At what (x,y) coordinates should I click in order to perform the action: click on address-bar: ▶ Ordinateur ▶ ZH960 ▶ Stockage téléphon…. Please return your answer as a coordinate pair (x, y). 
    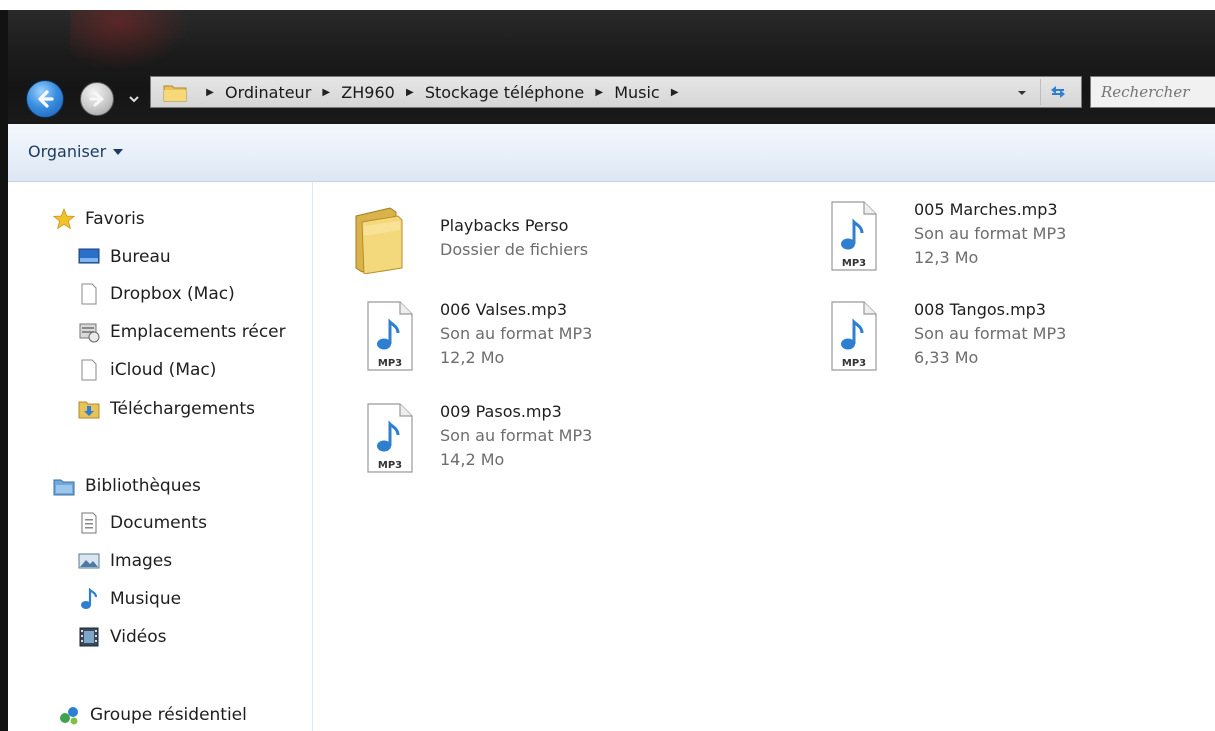
    Looking at the image, I should click on (616, 92).